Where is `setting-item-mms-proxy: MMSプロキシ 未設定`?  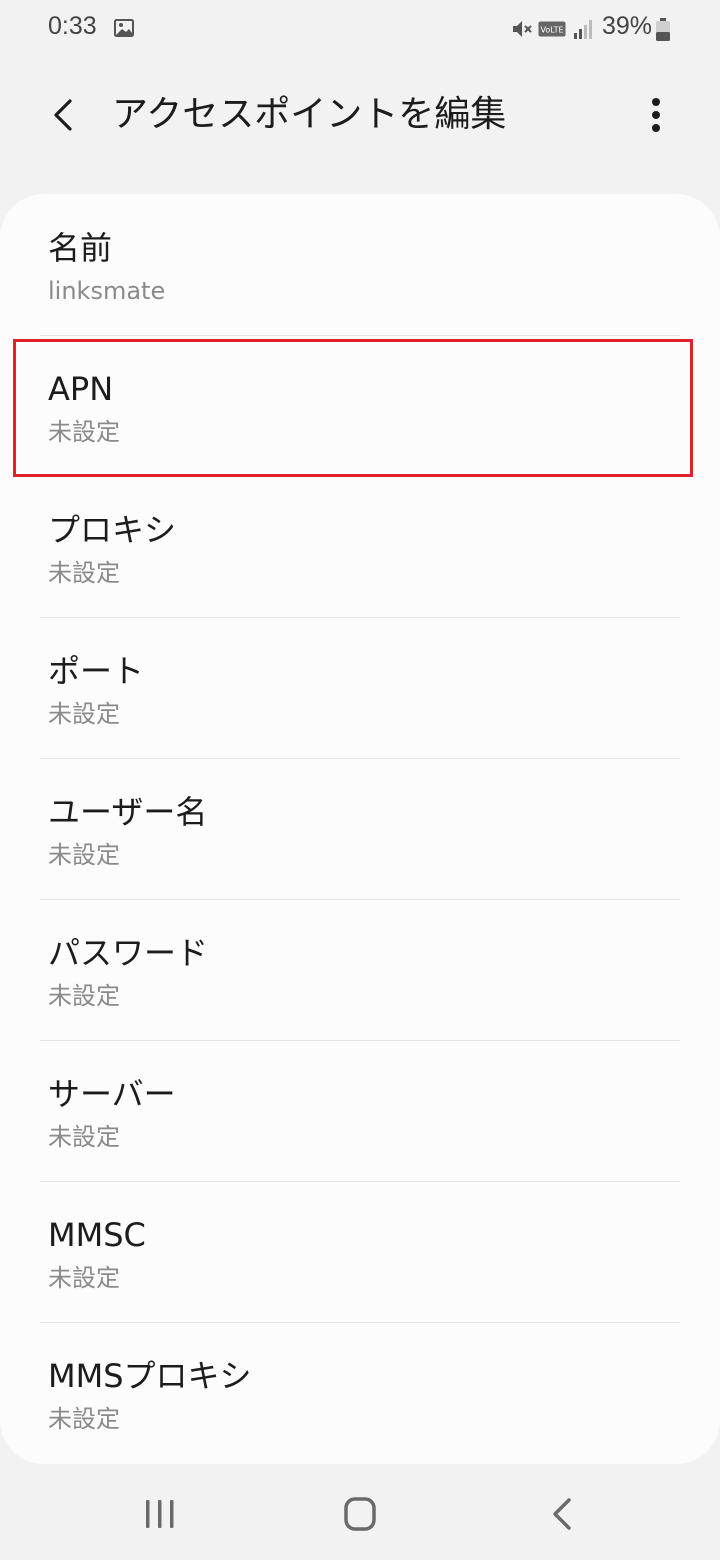
setting-item-mms-proxy: MMSプロキシ 未設定 is located at coordinates (360, 1392).